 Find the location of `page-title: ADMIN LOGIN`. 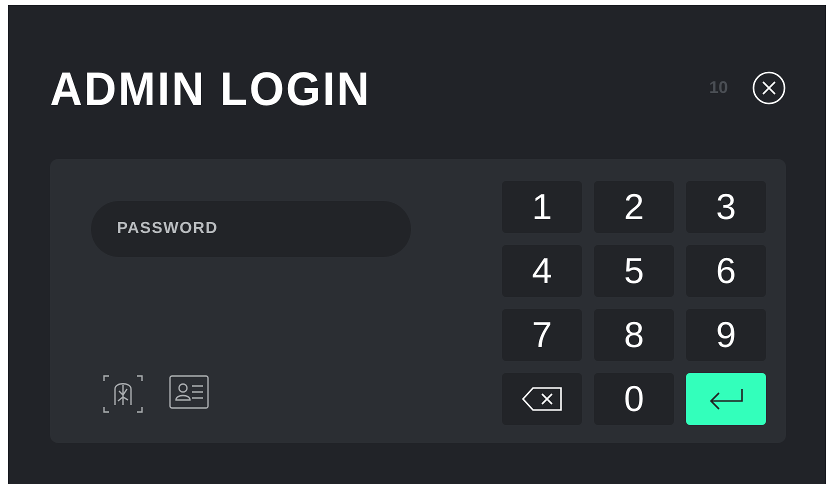

page-title: ADMIN LOGIN is located at coordinates (211, 88).